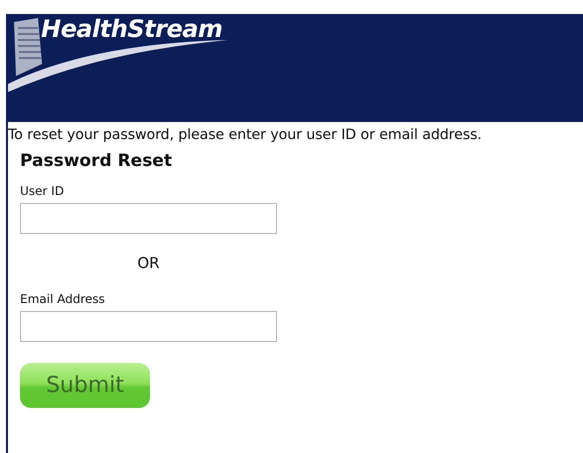 The image size is (583, 453). What do you see at coordinates (148, 263) in the screenshot?
I see `separator-text: OR` at bounding box center [148, 263].